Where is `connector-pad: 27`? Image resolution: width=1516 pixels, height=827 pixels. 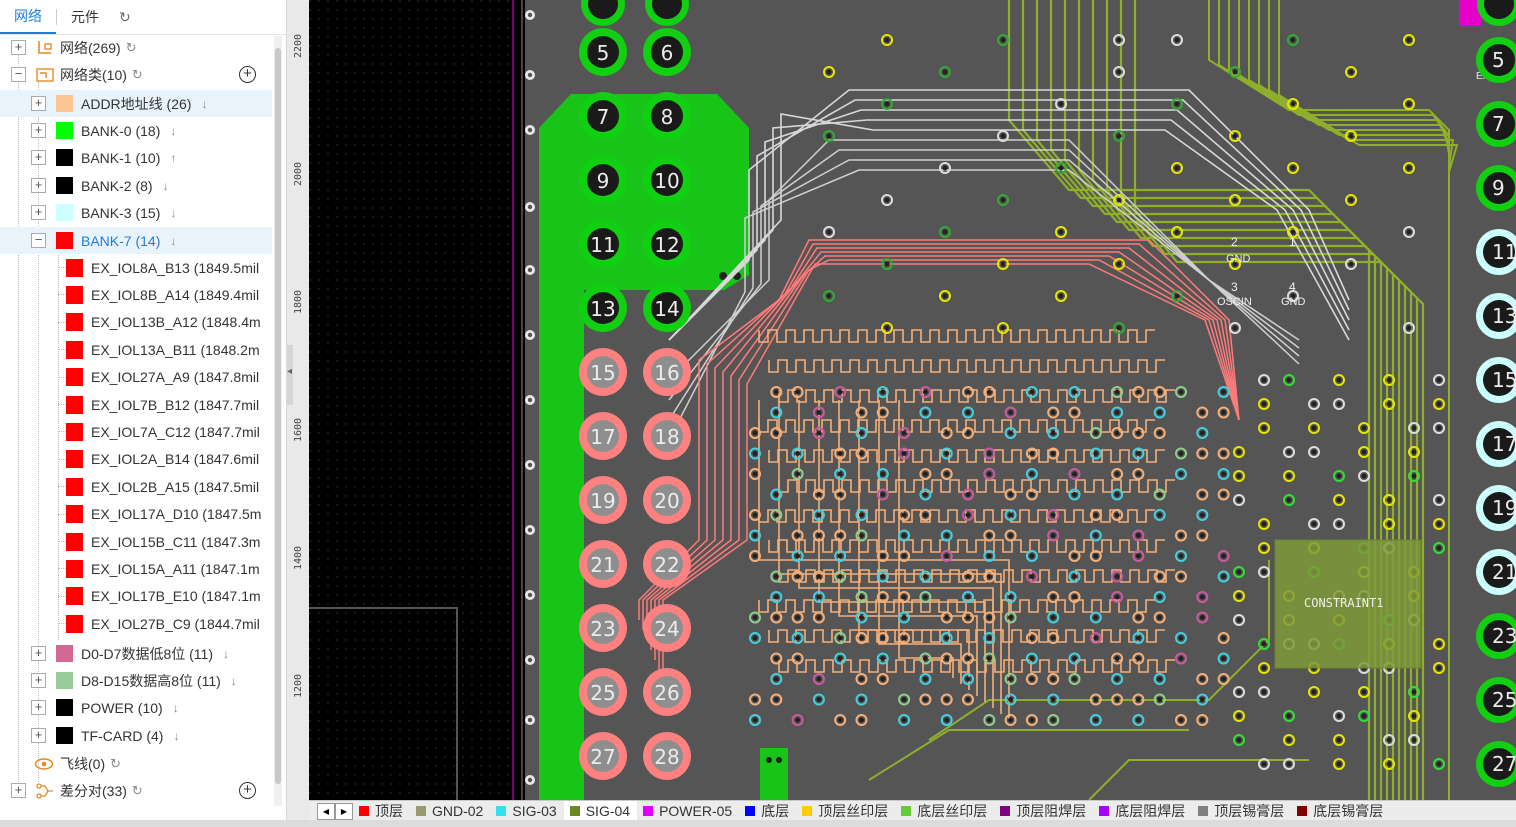
connector-pad: 27 is located at coordinates (603, 756).